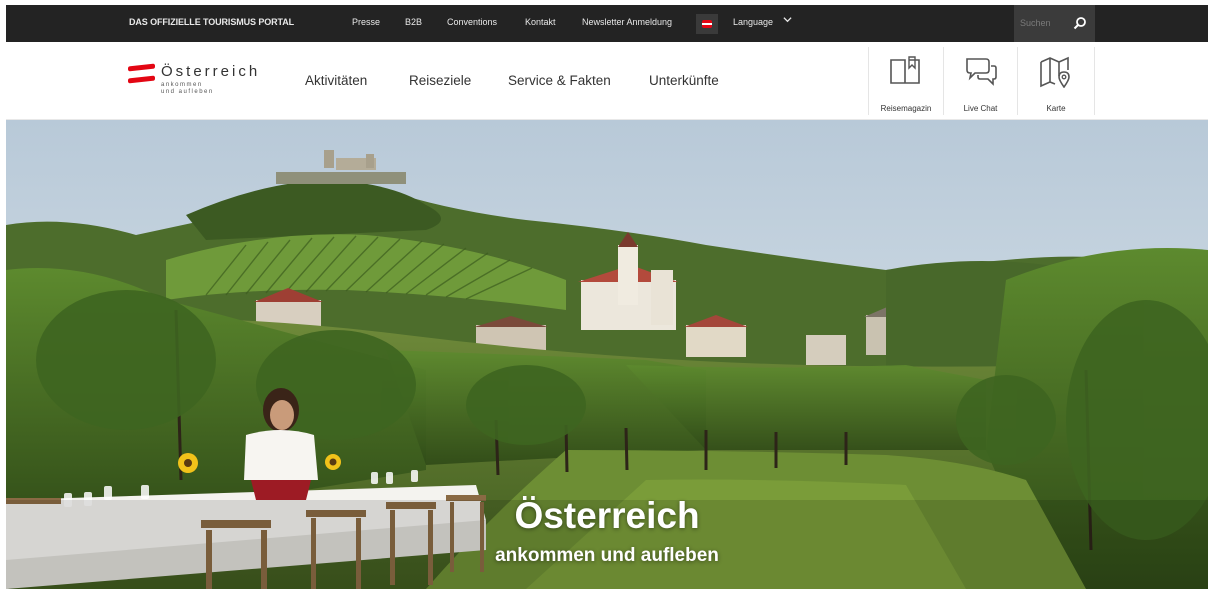 The width and height of the screenshot is (1208, 589). Describe the element at coordinates (1055, 72) in the screenshot. I see `map-pin-icon` at that location.